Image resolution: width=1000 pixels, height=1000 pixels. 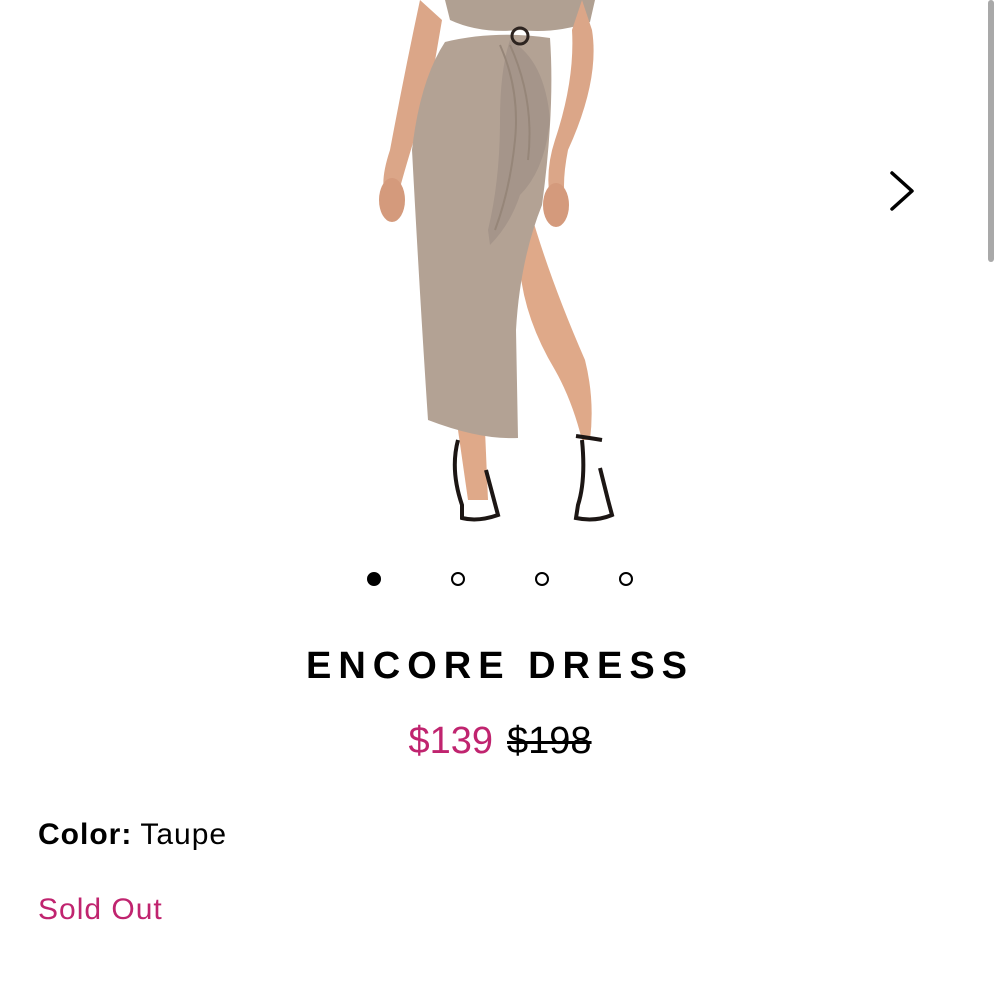 What do you see at coordinates (500, 582) in the screenshot?
I see `carousel-dots` at bounding box center [500, 582].